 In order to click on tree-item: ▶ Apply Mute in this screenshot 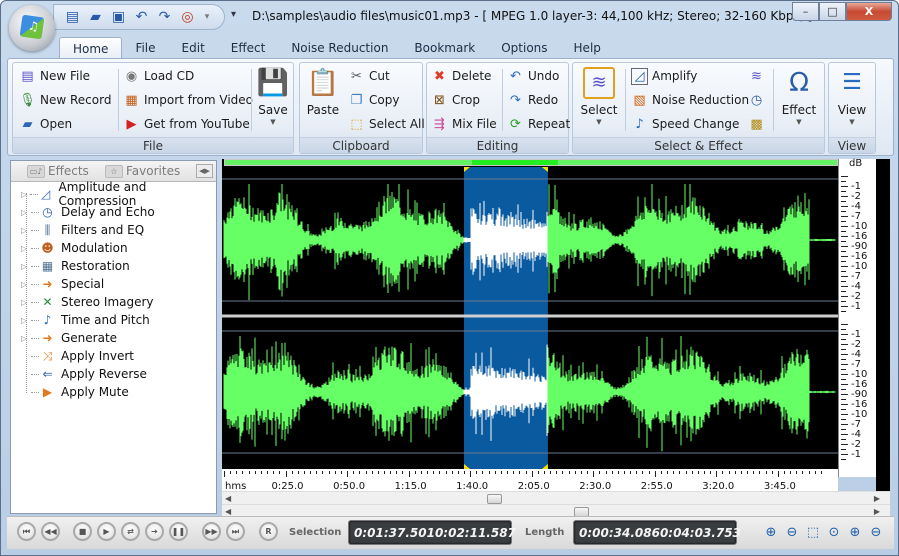, I will do `click(113, 392)`.